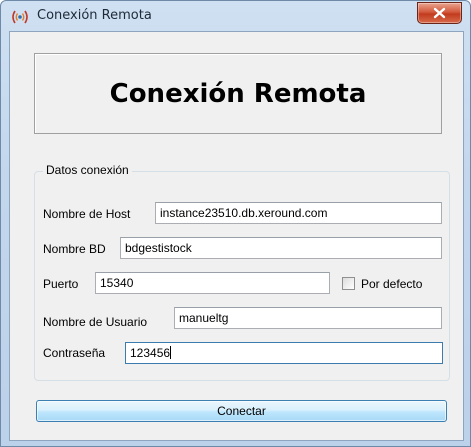  Describe the element at coordinates (74, 249) in the screenshot. I see `database-label: Nombre BD` at that location.